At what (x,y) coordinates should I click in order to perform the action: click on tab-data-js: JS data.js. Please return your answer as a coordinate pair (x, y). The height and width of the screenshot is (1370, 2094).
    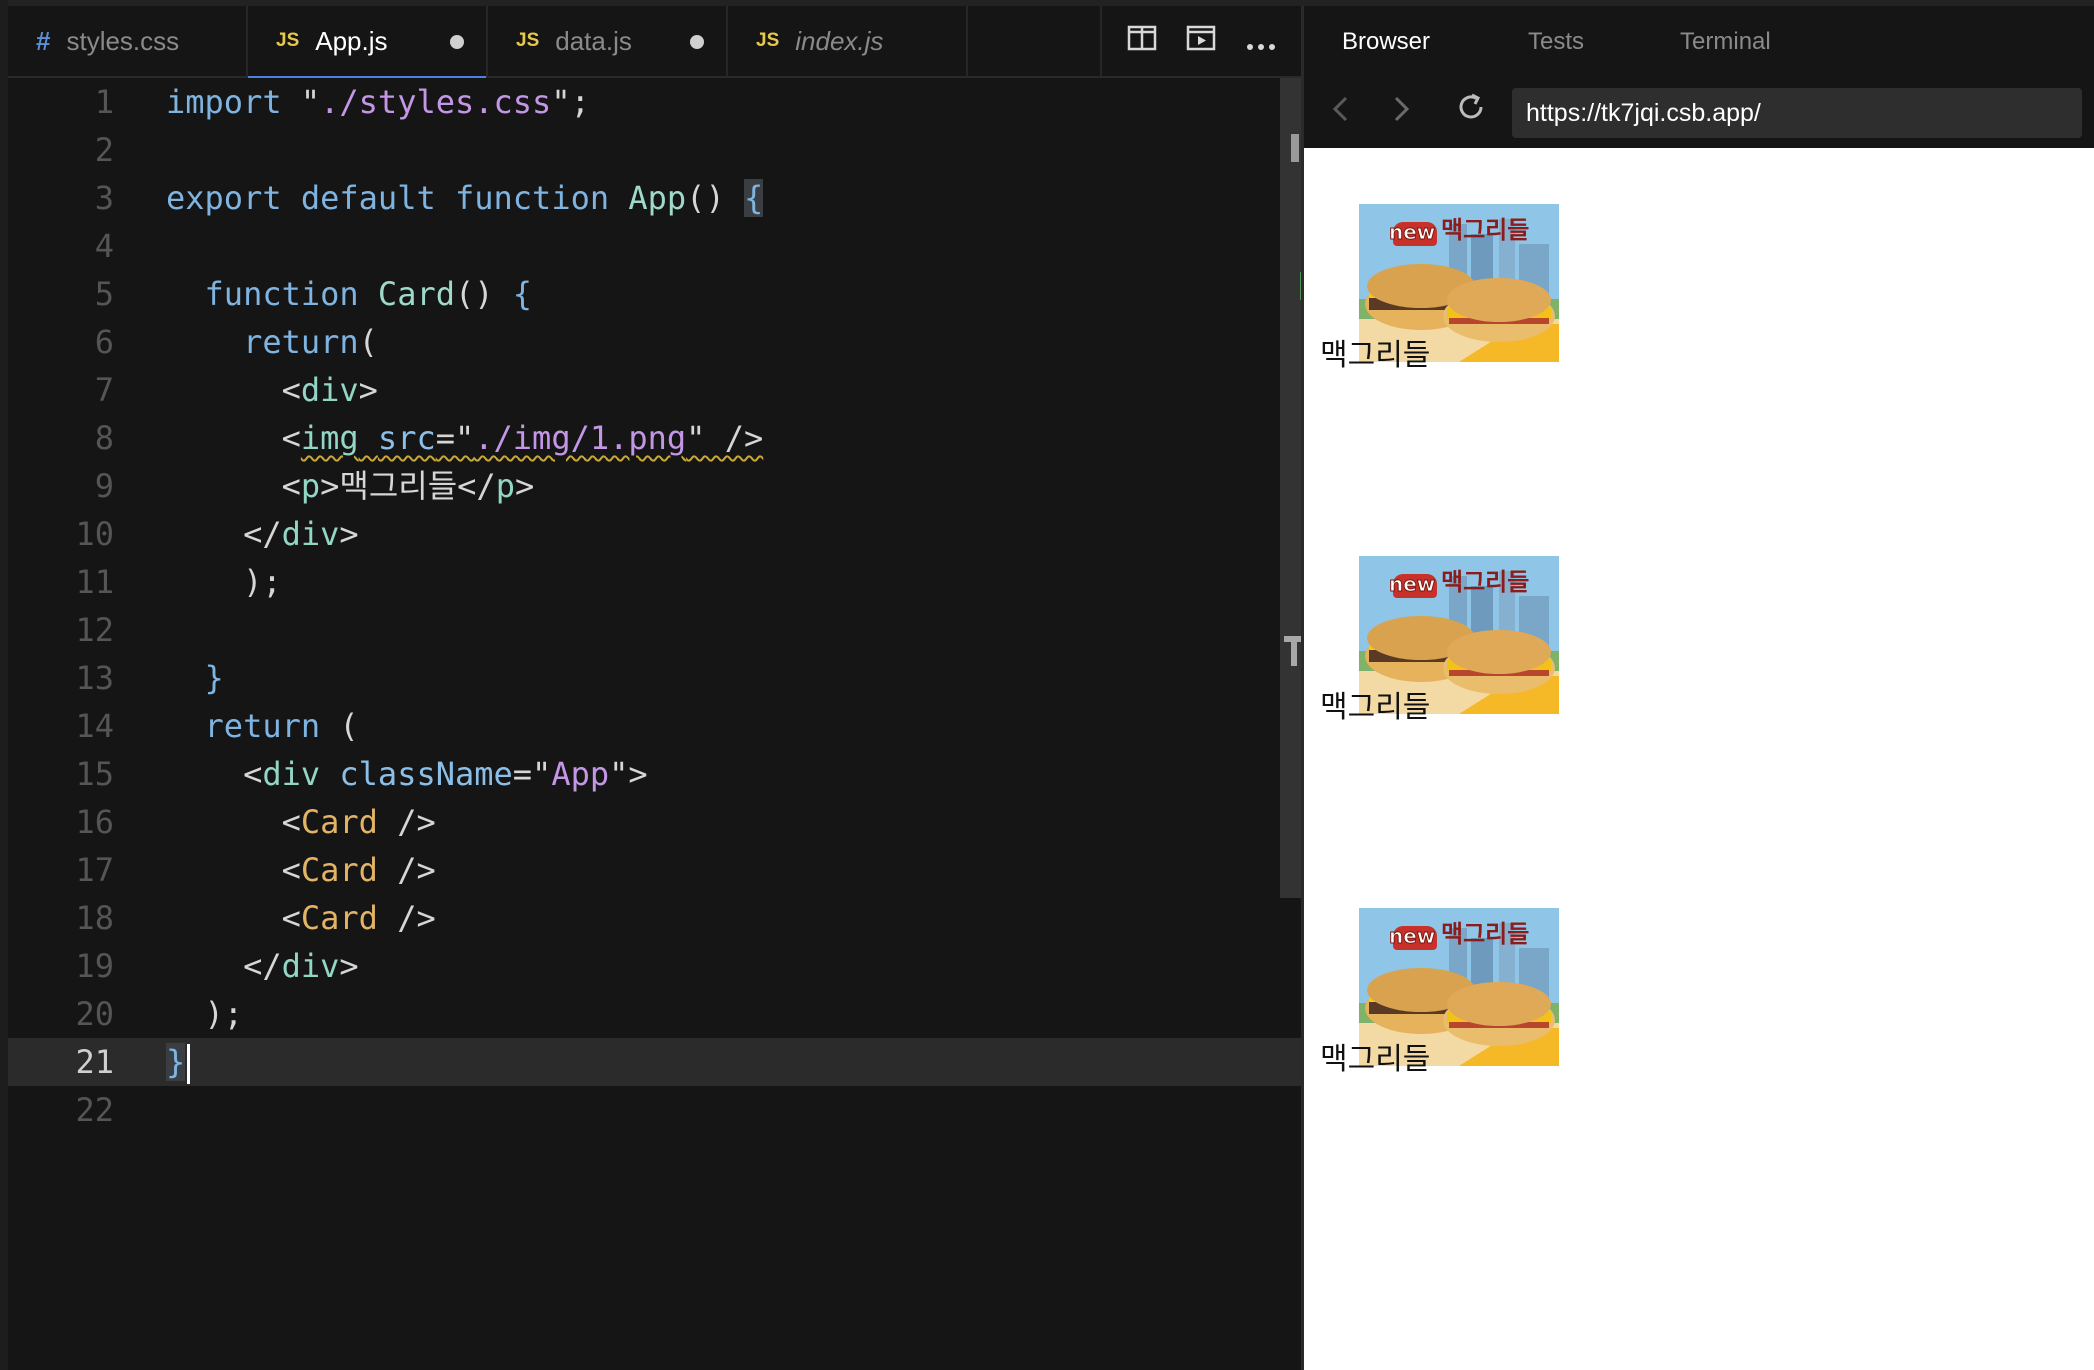
    Looking at the image, I should click on (608, 41).